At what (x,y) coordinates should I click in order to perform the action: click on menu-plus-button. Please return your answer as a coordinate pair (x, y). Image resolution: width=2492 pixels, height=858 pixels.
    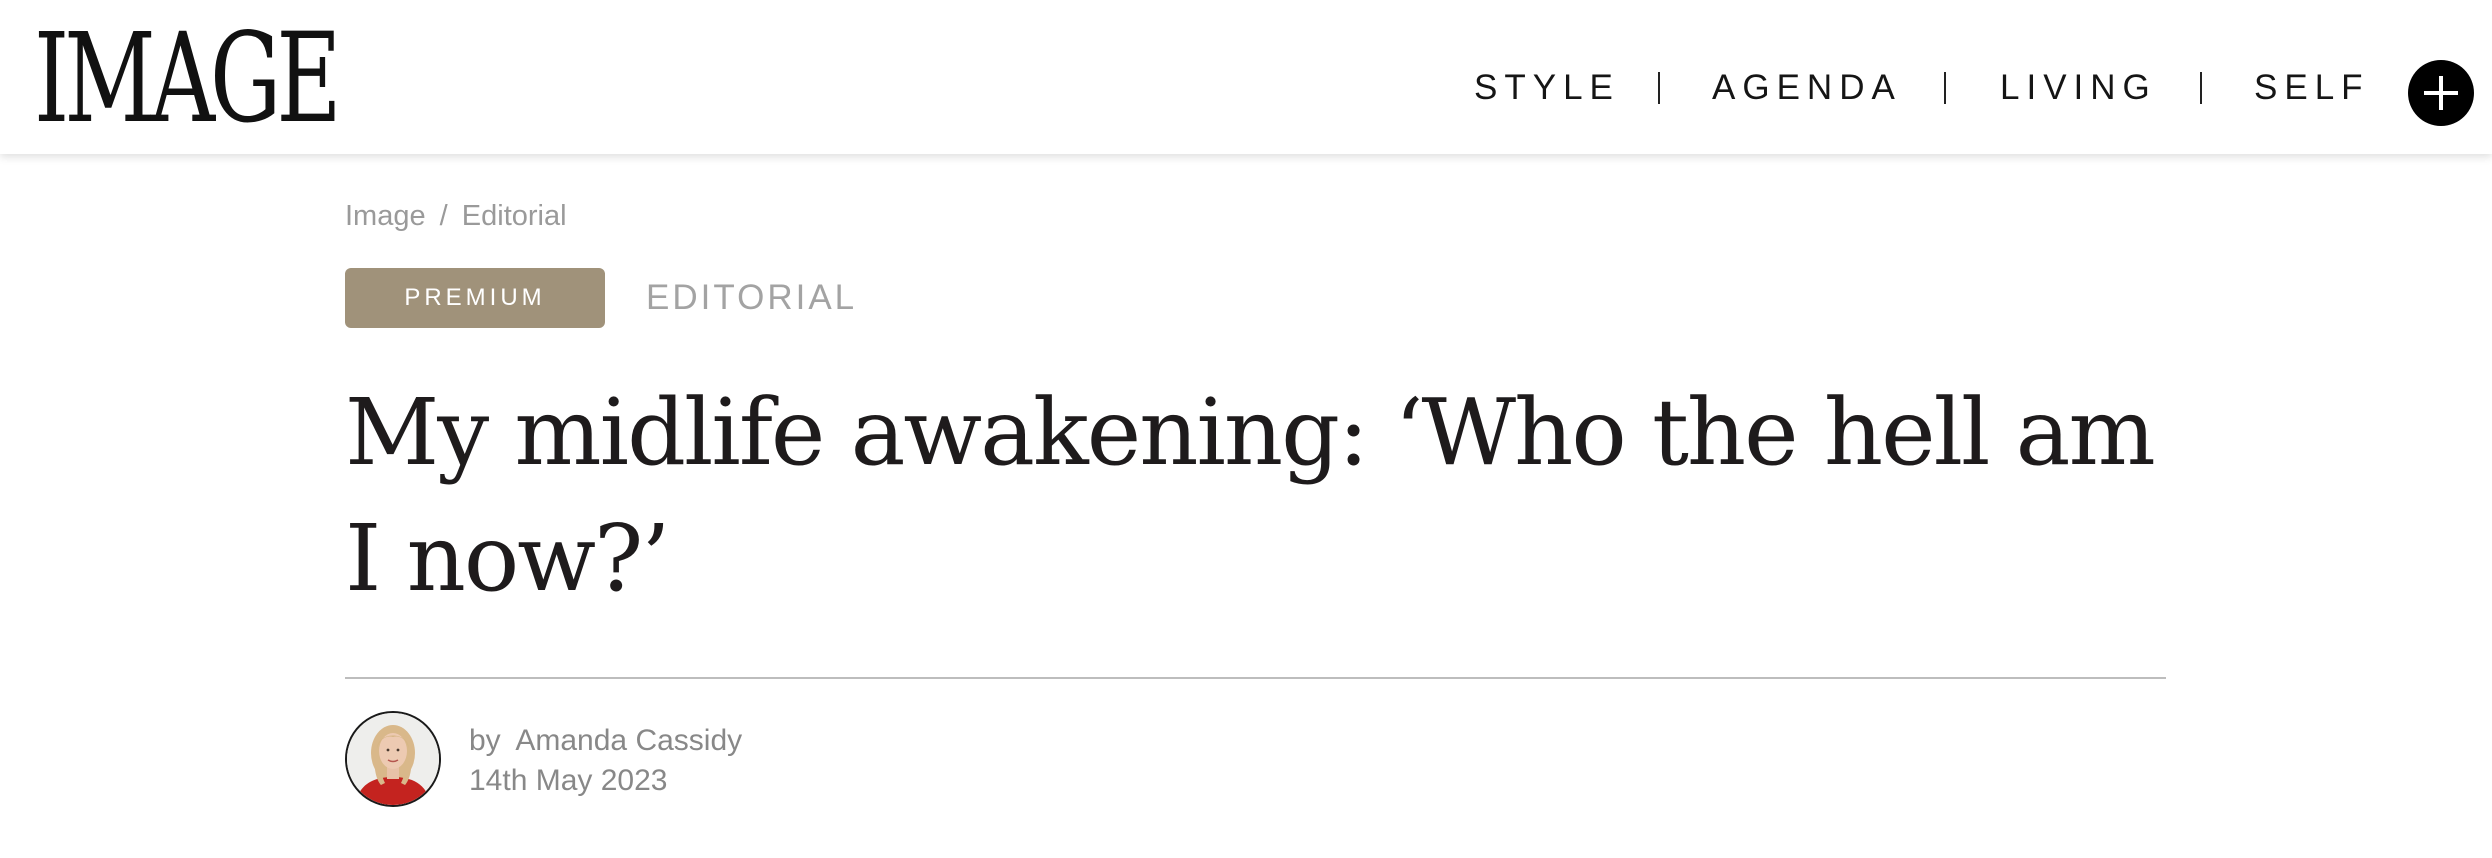
    Looking at the image, I should click on (2441, 93).